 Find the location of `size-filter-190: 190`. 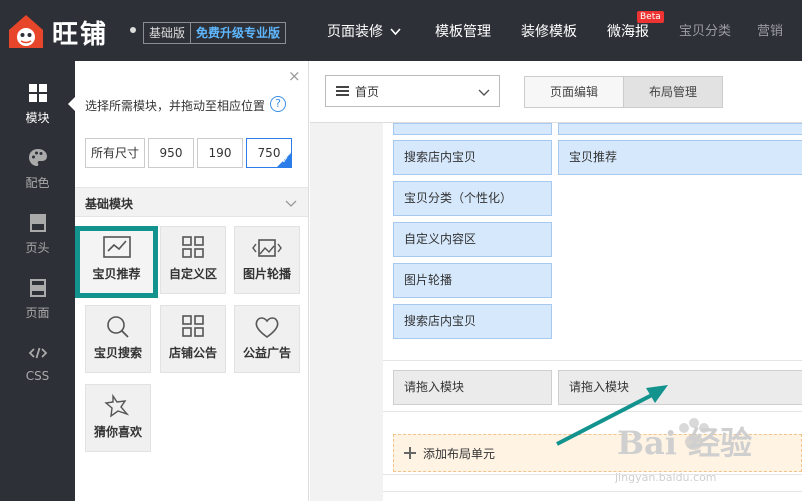

size-filter-190: 190 is located at coordinates (220, 153).